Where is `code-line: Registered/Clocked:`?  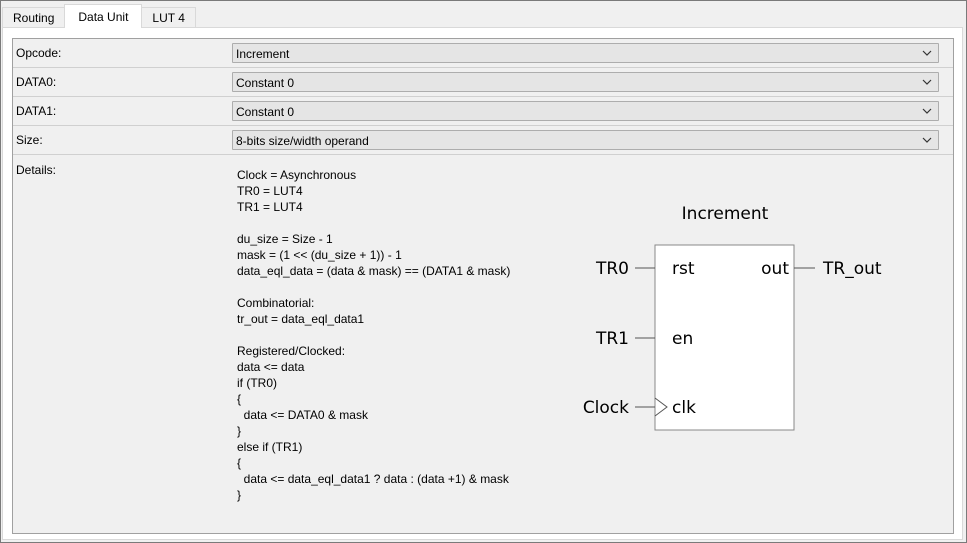 code-line: Registered/Clocked: is located at coordinates (291, 351).